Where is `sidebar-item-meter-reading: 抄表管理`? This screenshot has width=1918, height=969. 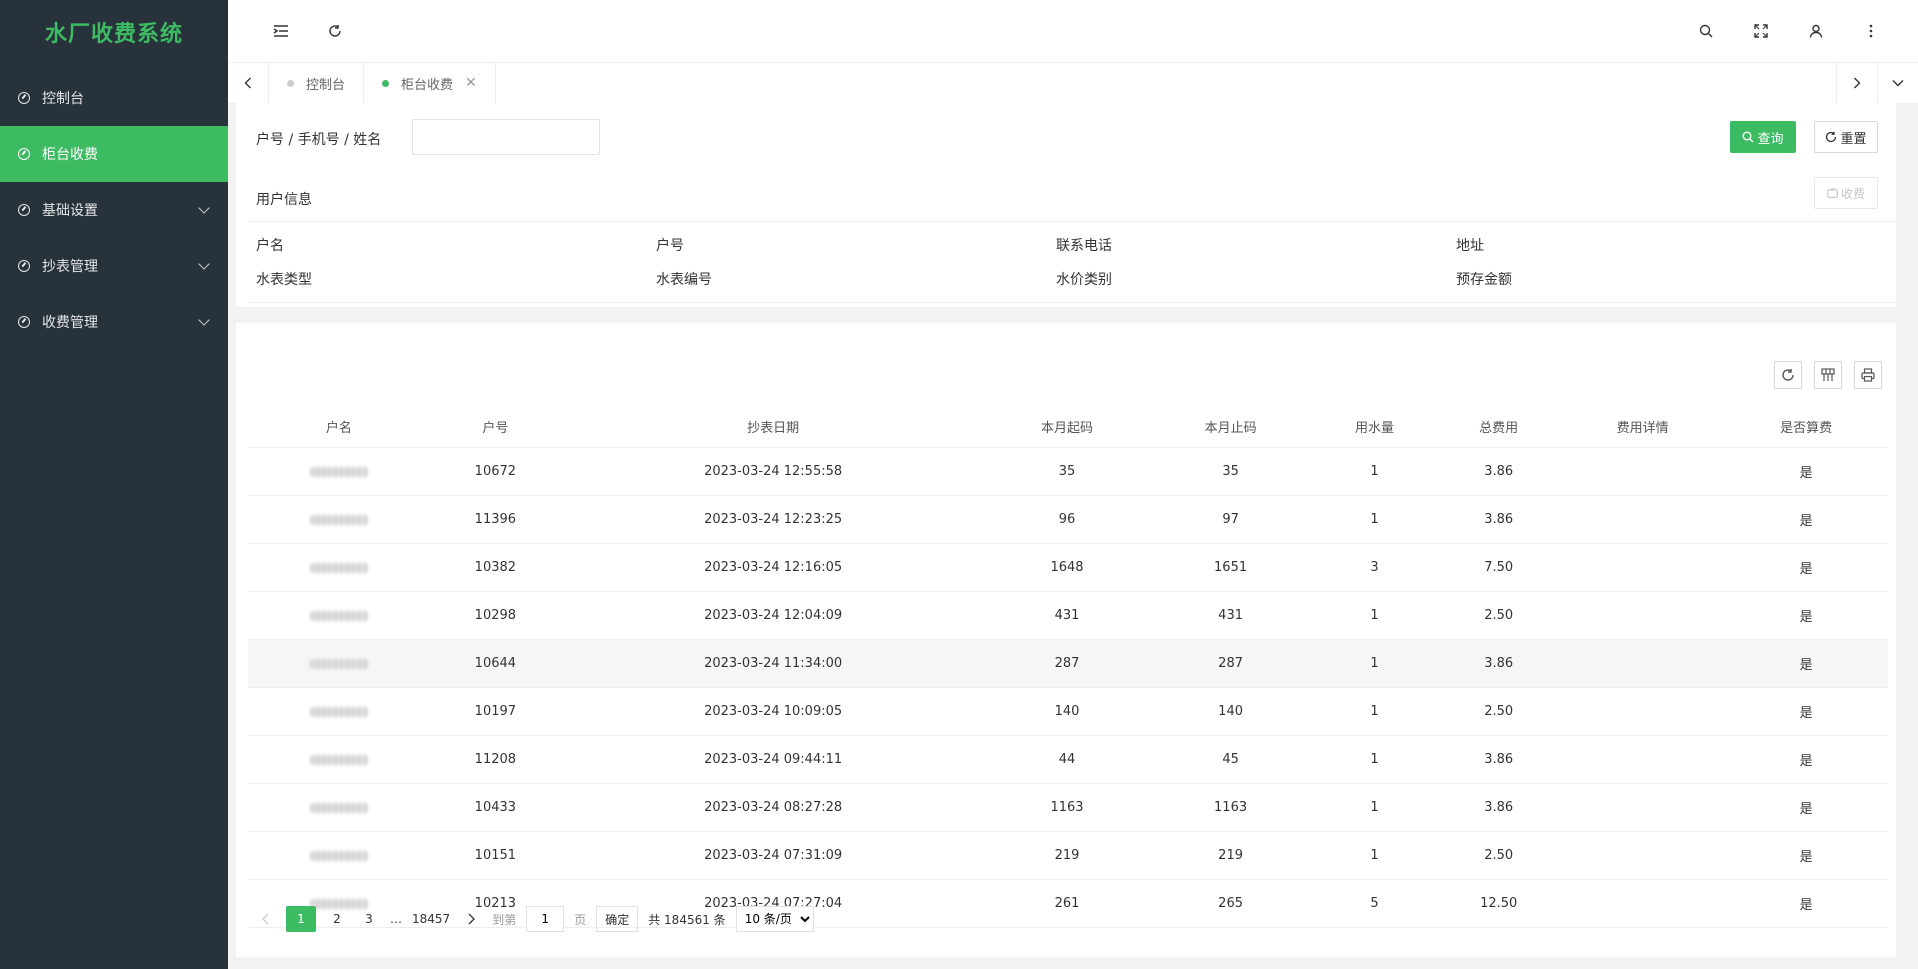
sidebar-item-meter-reading: 抄表管理 is located at coordinates (114, 266).